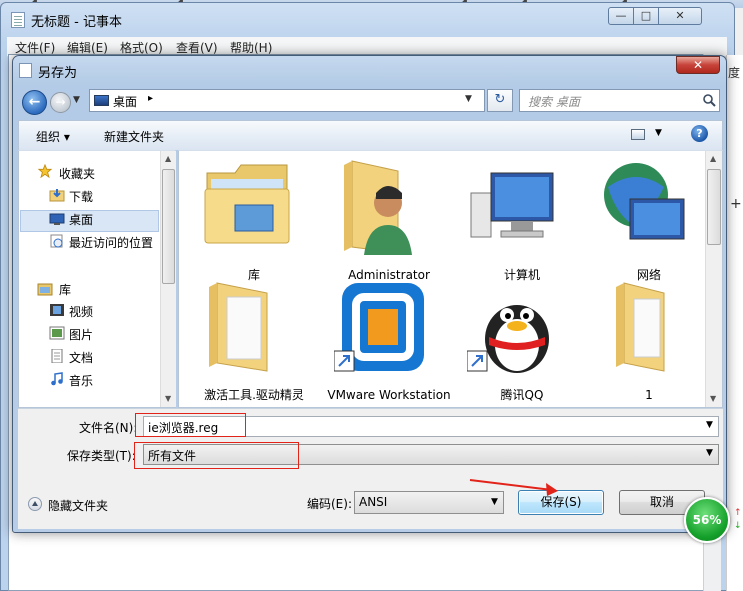  What do you see at coordinates (247, 204) in the screenshot?
I see `library-folder-icon` at bounding box center [247, 204].